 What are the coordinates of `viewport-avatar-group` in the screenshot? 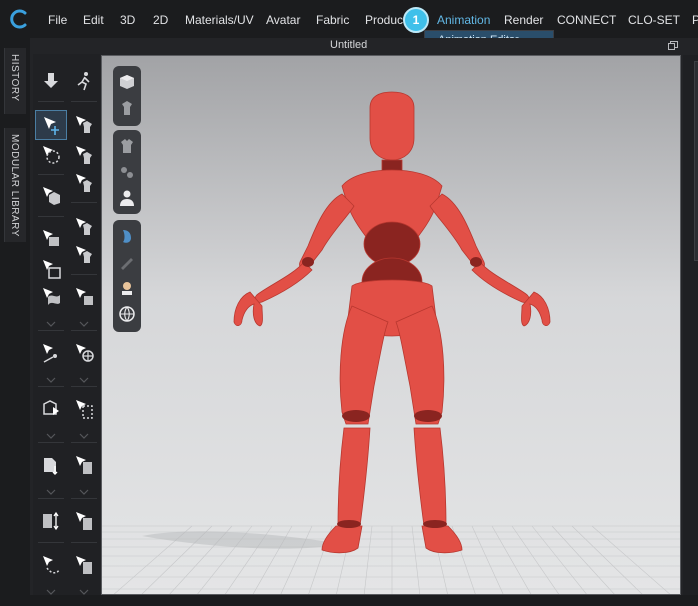 It's located at (127, 276).